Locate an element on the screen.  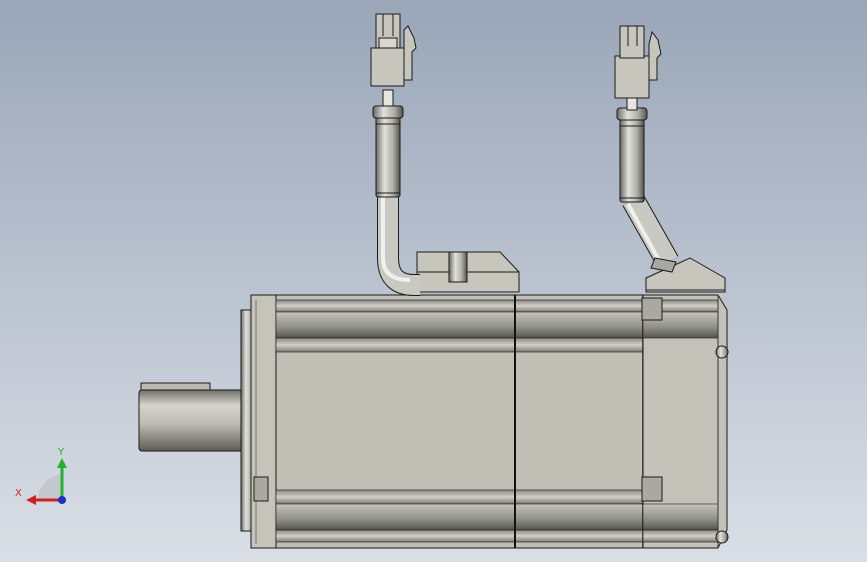
z-axis-origin is located at coordinates (62, 500).